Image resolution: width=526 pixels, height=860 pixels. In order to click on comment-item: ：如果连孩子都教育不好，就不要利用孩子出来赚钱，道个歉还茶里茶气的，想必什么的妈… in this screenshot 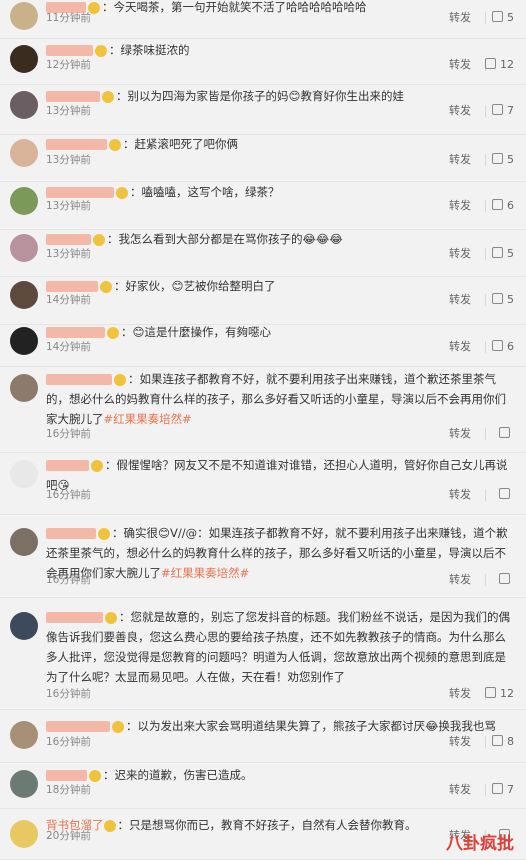, I will do `click(263, 410)`.